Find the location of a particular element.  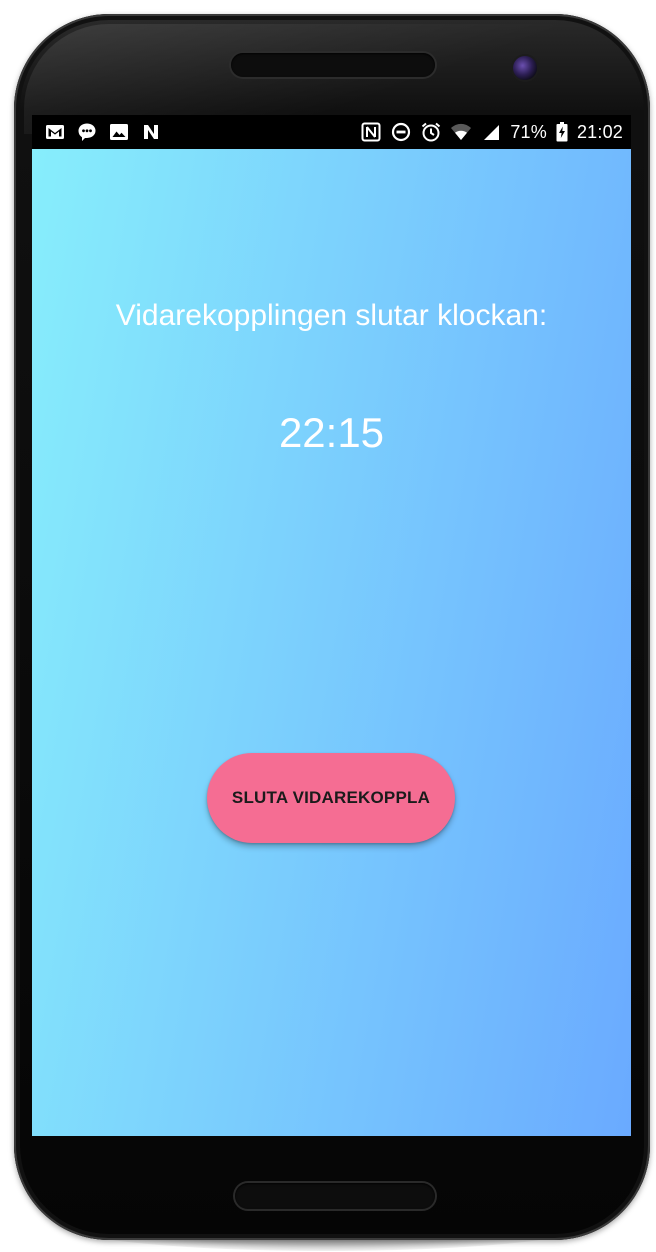

alarm-icon is located at coordinates (431, 132).